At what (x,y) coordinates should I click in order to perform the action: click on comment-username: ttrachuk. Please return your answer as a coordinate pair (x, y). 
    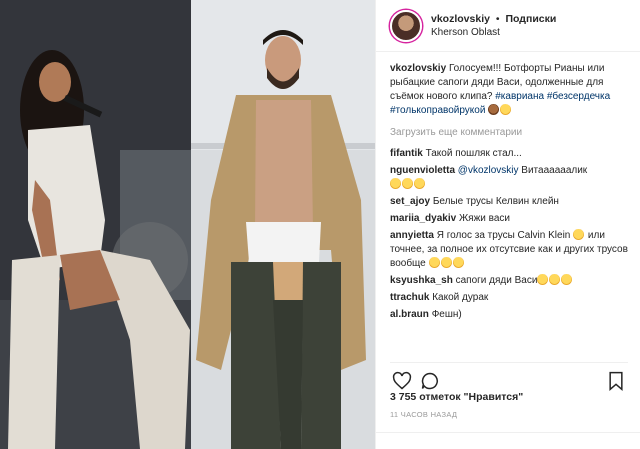
    Looking at the image, I should click on (409, 297).